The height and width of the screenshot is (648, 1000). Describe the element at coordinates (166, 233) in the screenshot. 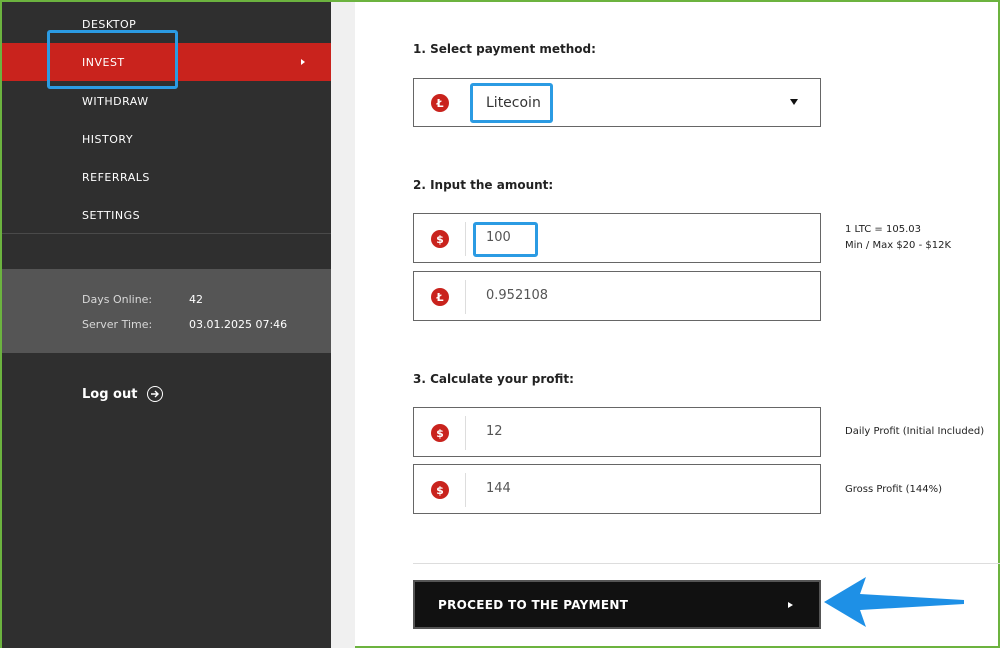

I see `sidebar-divider` at that location.